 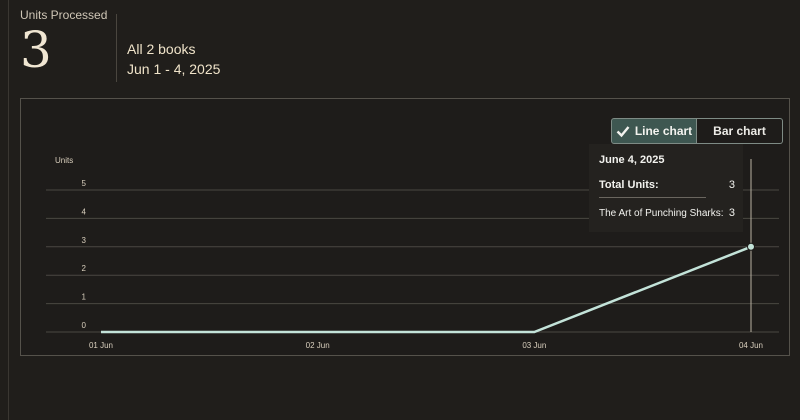 I want to click on summary-label: Units Processed, so click(x=64, y=15).